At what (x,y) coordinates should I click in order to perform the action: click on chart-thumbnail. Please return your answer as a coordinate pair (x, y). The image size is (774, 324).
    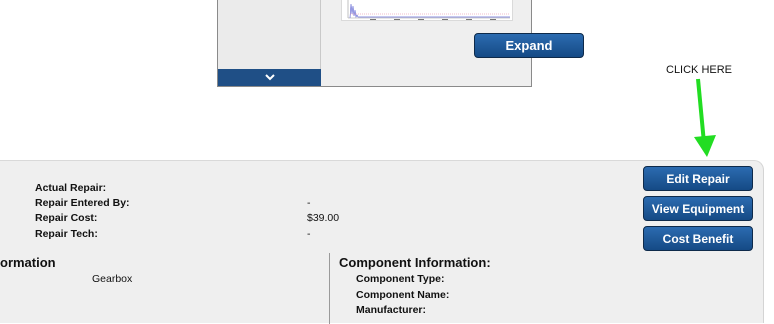
    Looking at the image, I should click on (427, 10).